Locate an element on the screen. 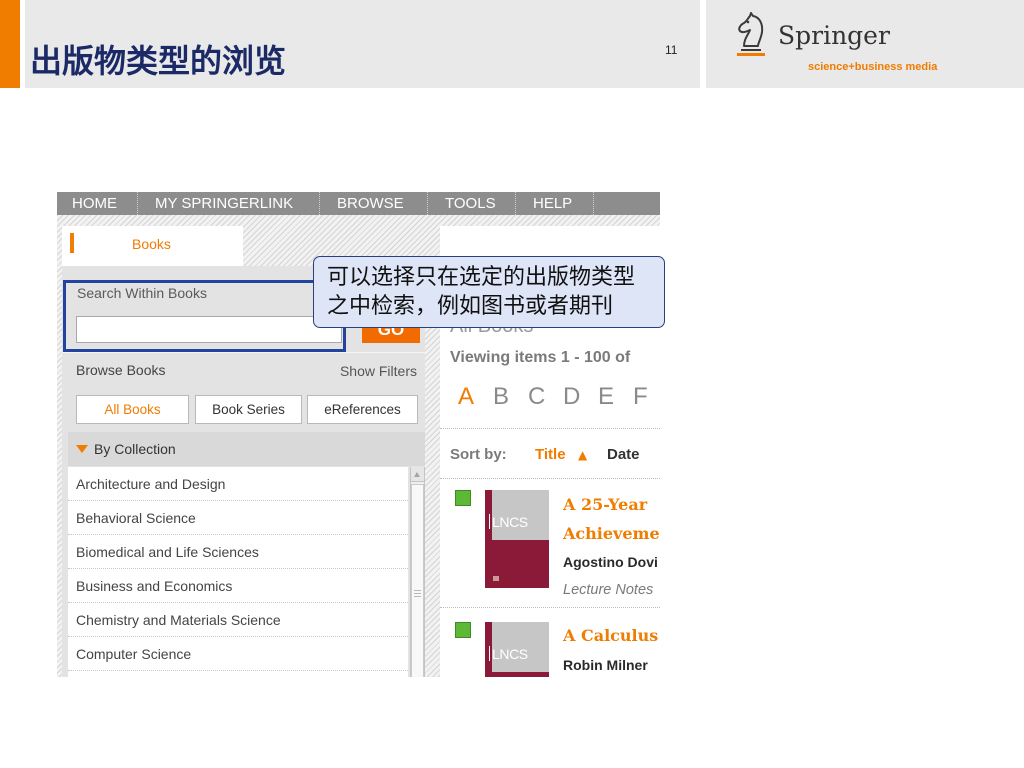 This screenshot has width=1024, height=768. grip-icon is located at coordinates (417, 593).